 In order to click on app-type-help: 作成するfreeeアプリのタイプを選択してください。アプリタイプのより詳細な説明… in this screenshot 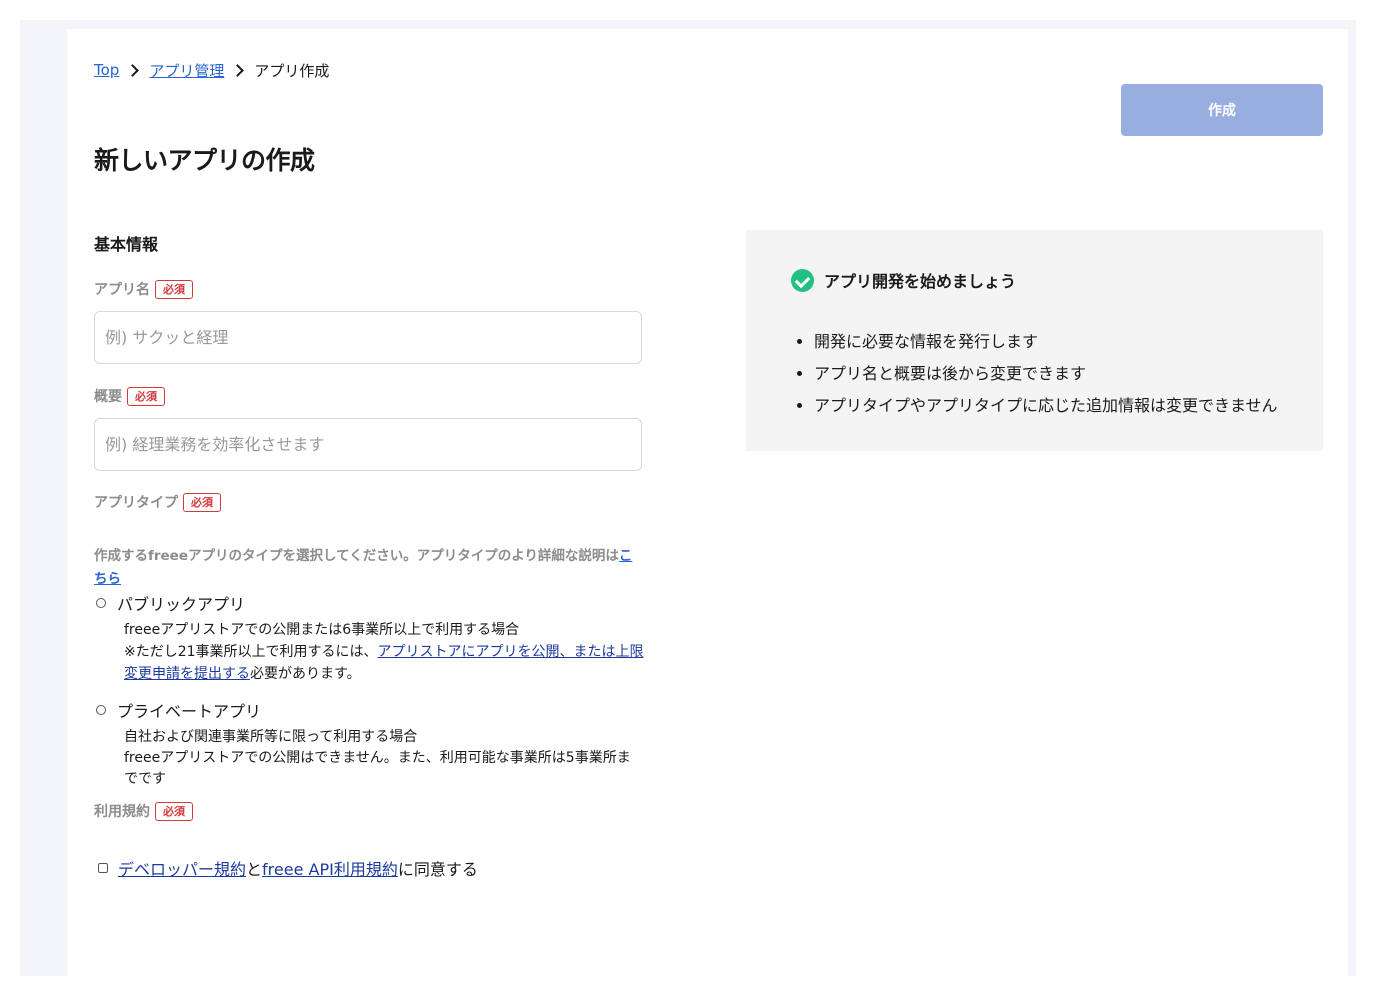, I will do `click(366, 568)`.